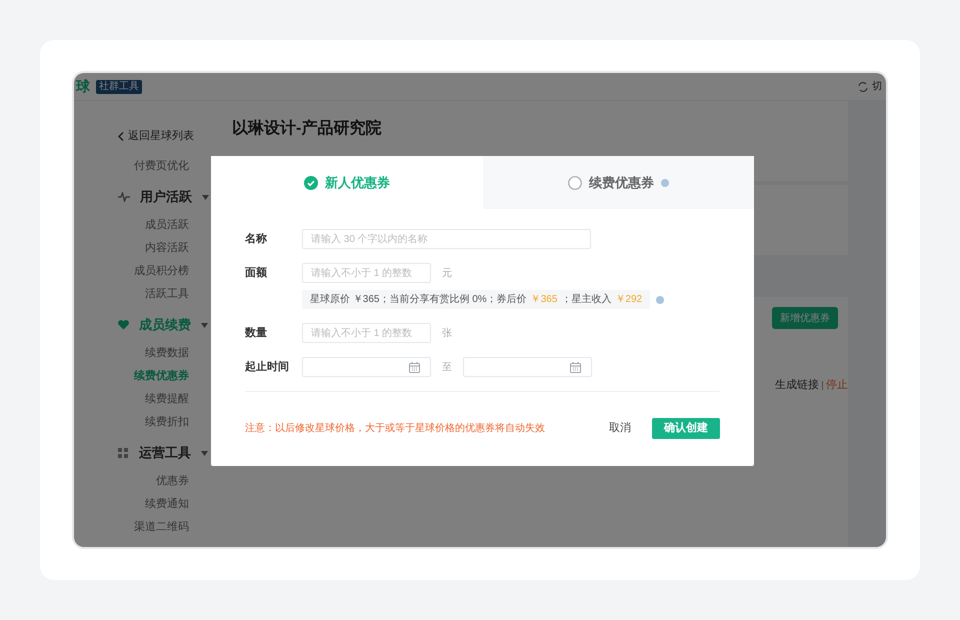 The image size is (960, 620). Describe the element at coordinates (686, 428) in the screenshot. I see `confirm-button: 确认创建` at that location.